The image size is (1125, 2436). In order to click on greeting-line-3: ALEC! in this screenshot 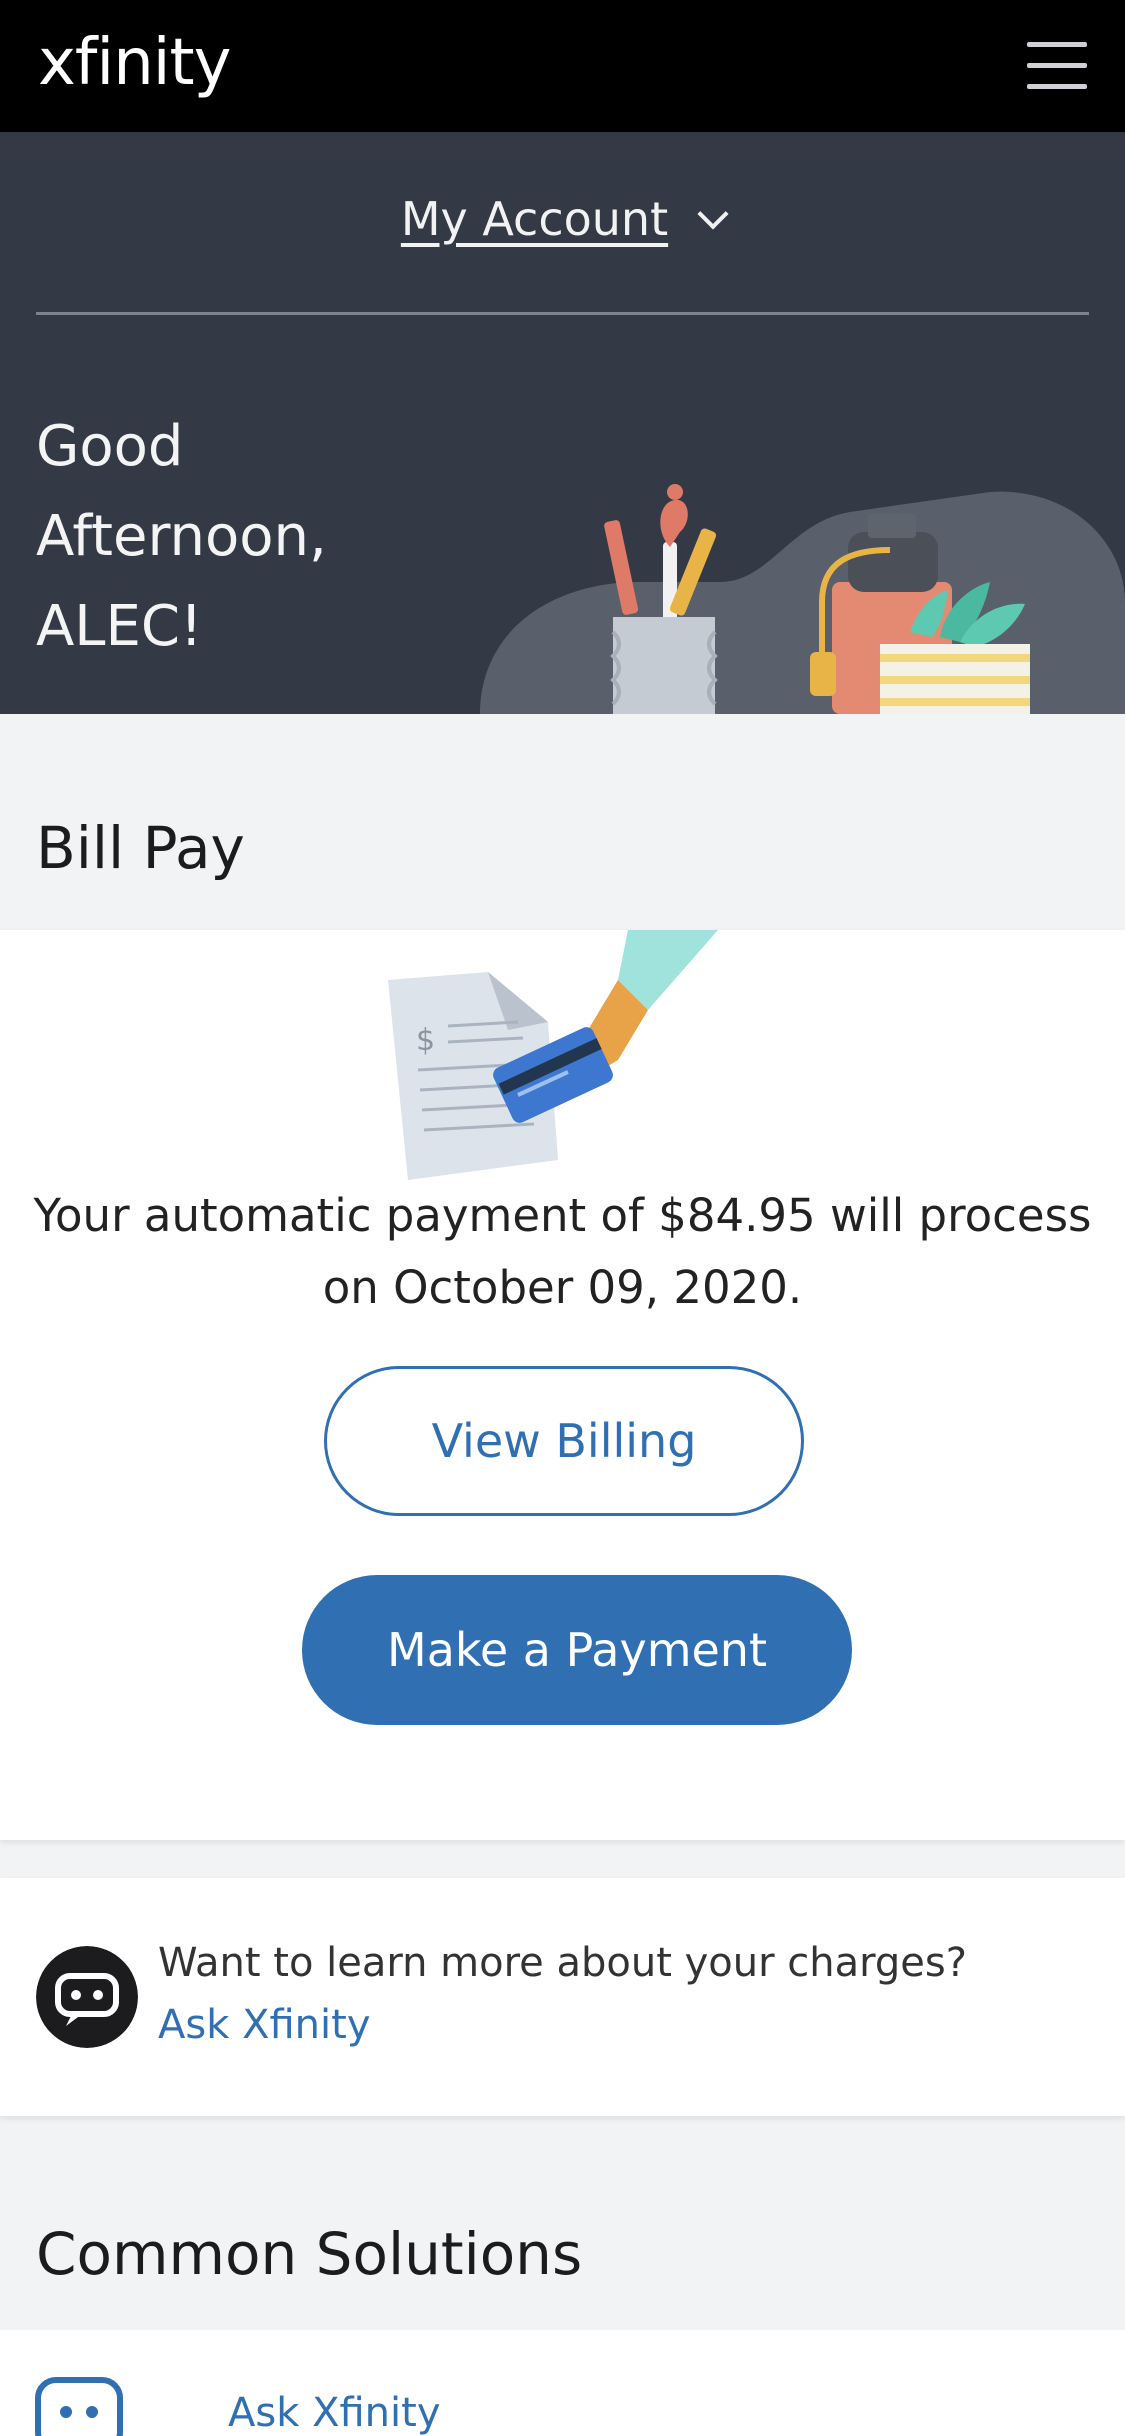, I will do `click(119, 626)`.